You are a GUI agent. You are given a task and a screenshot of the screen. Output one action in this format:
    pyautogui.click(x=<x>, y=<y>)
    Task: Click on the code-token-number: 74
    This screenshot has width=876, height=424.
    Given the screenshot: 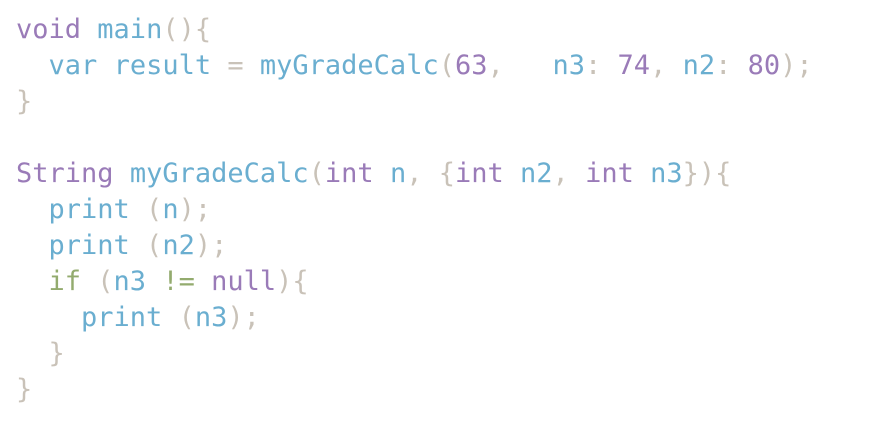 What is the action you would take?
    pyautogui.click(x=634, y=65)
    